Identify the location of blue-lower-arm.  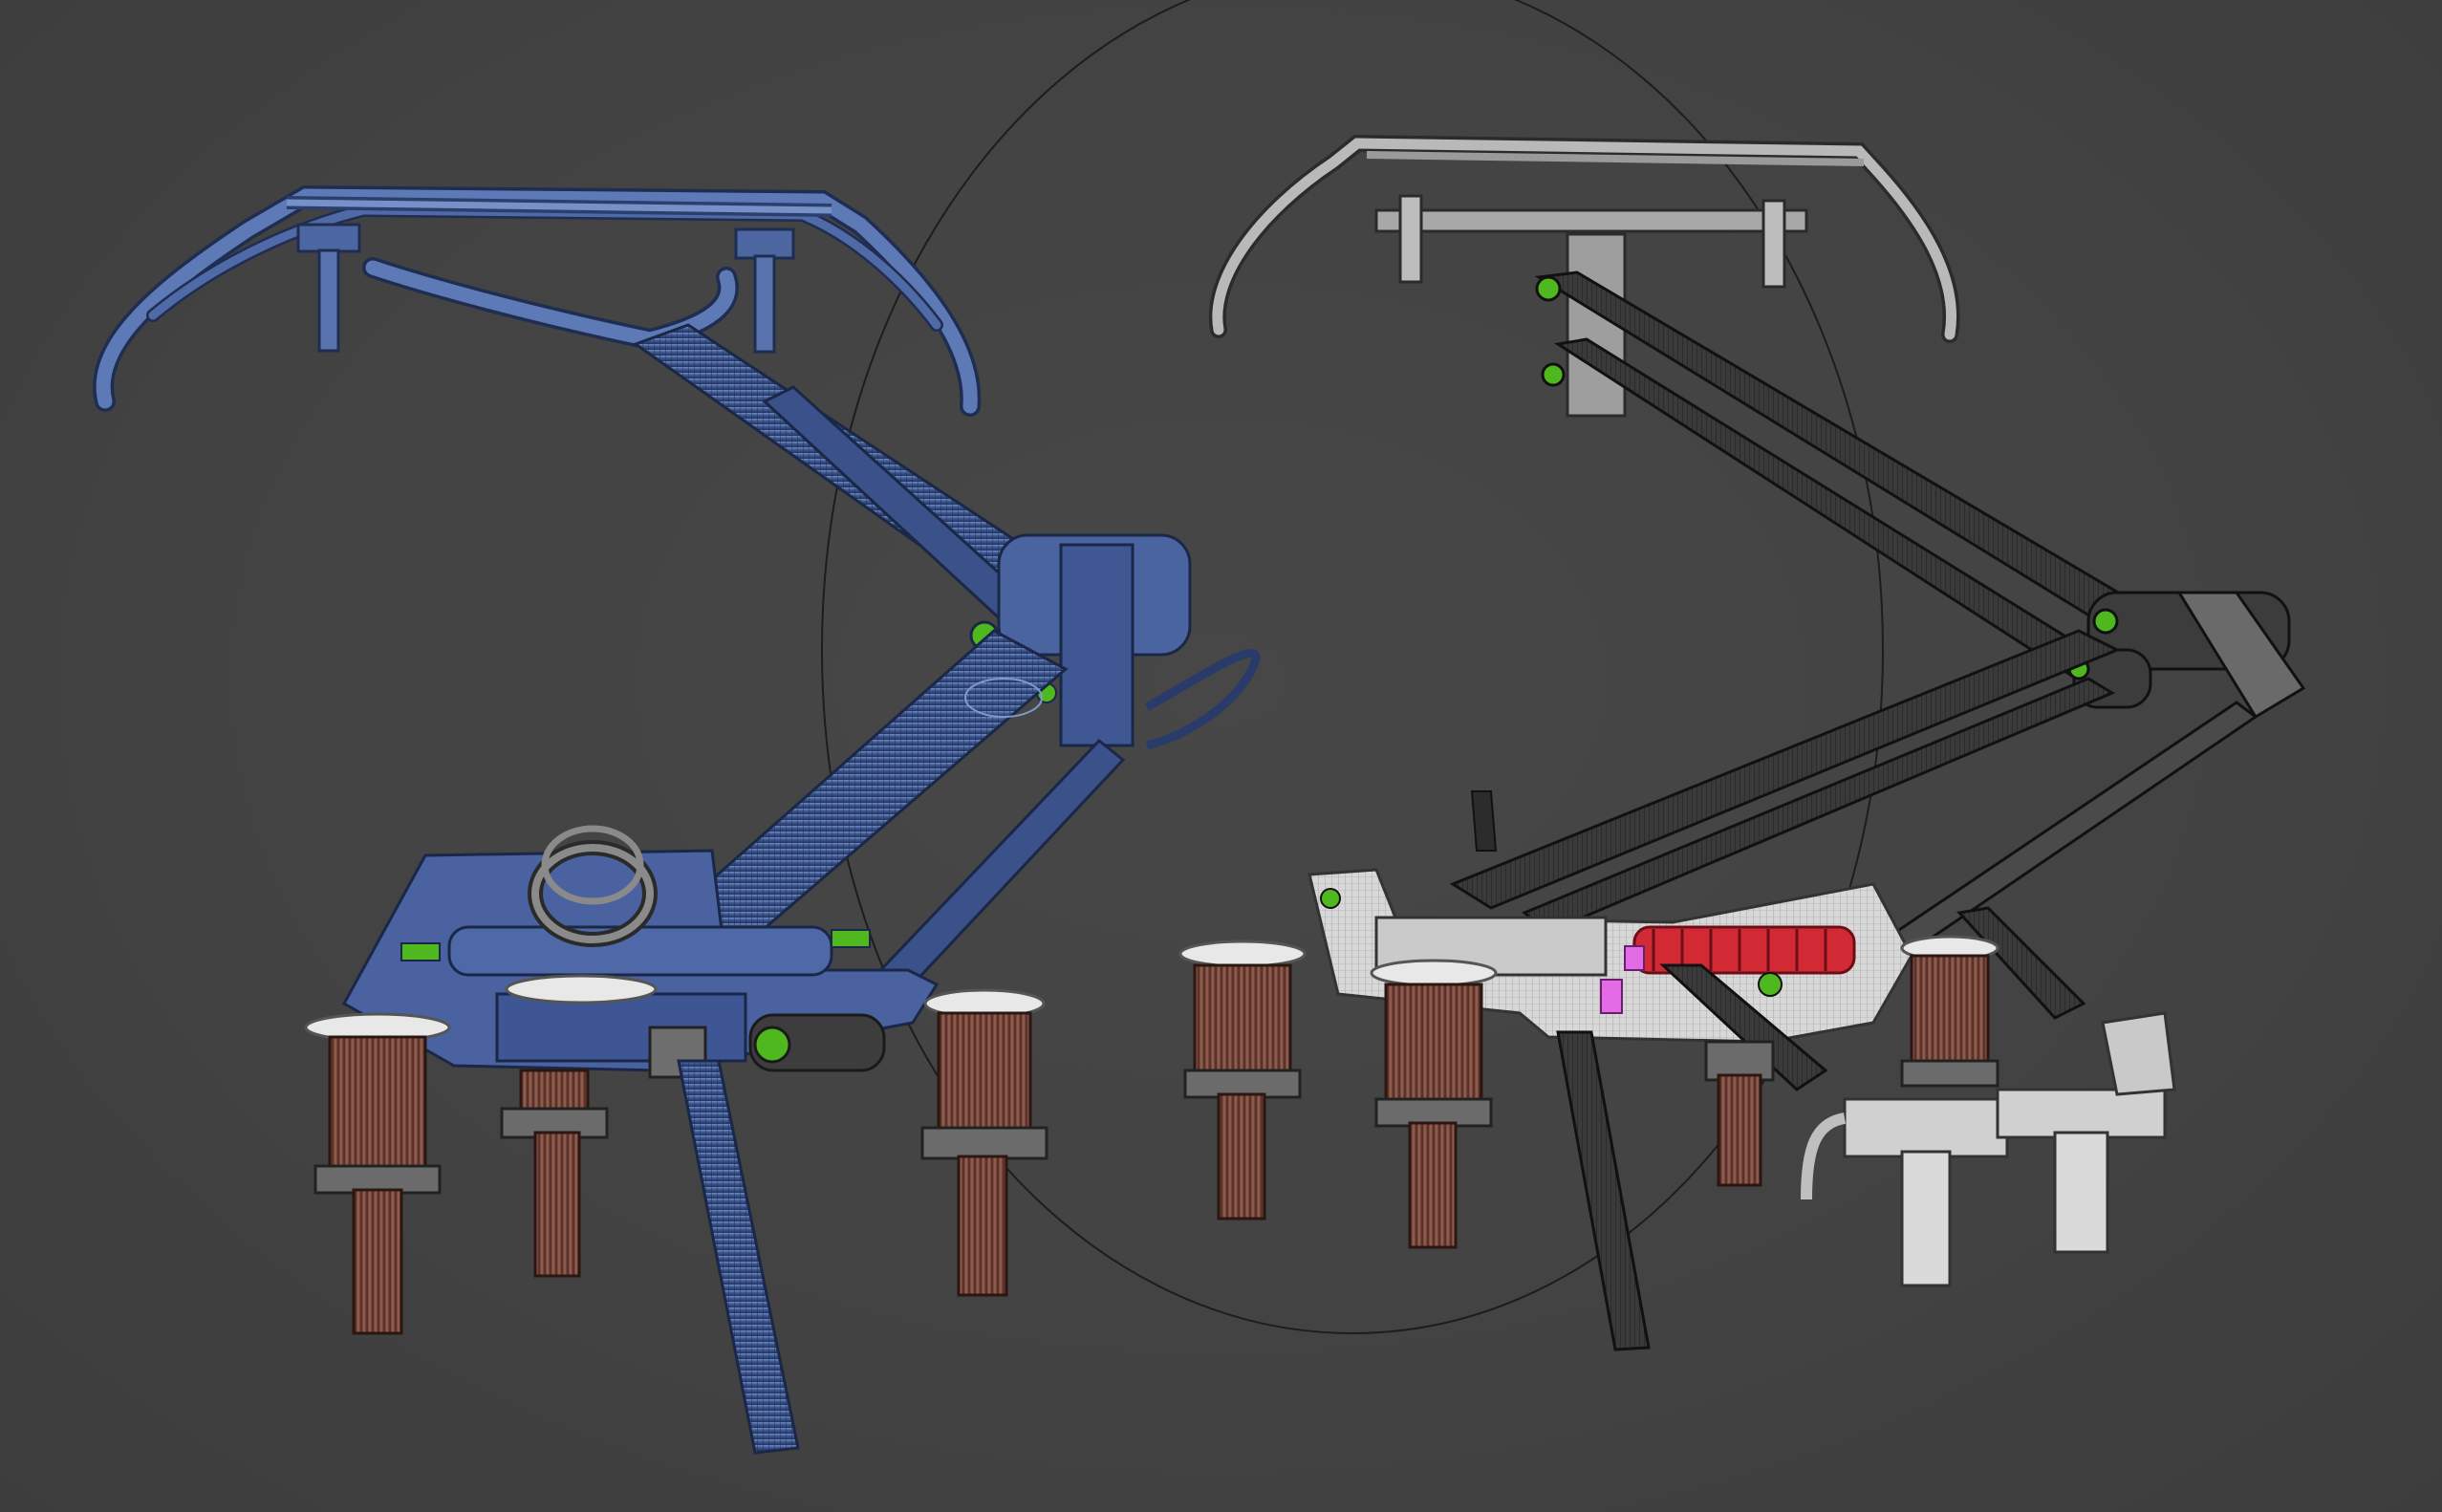
(867, 798).